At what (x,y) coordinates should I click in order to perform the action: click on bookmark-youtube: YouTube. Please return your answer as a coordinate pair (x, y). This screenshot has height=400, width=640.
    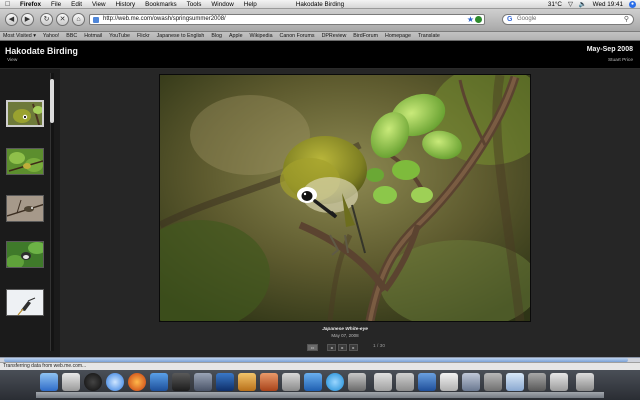
    Looking at the image, I should click on (119, 36).